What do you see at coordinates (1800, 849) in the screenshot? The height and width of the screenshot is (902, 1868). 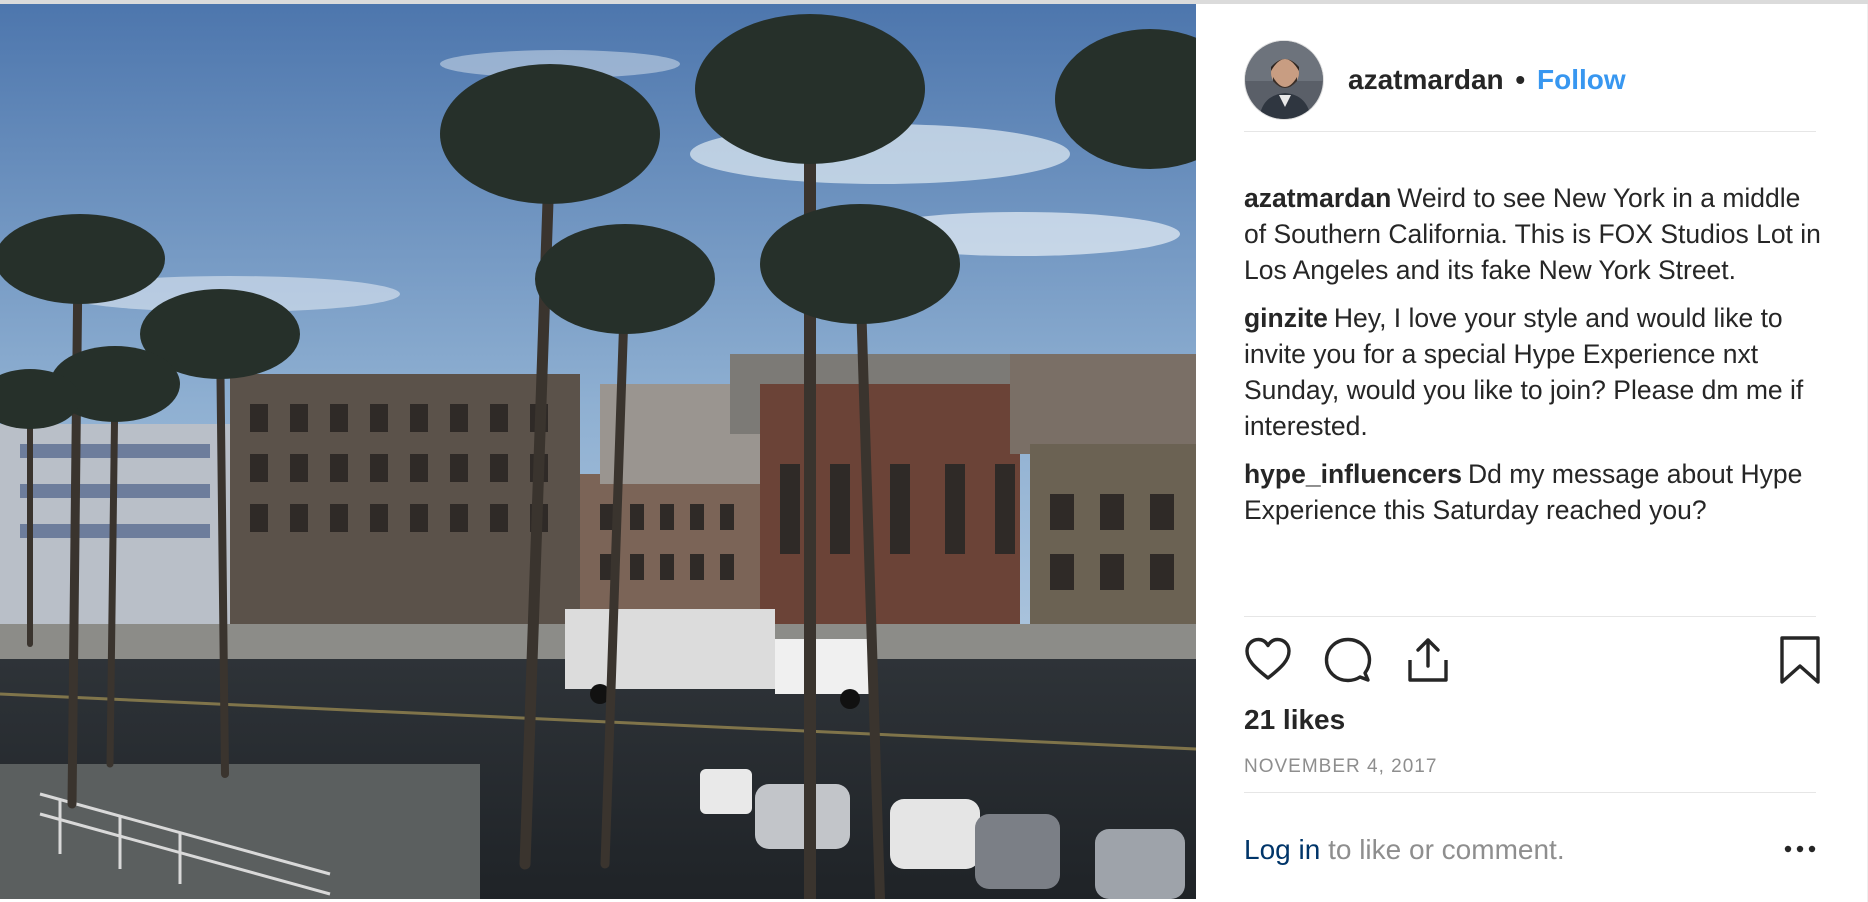 I see `more-options-icon` at bounding box center [1800, 849].